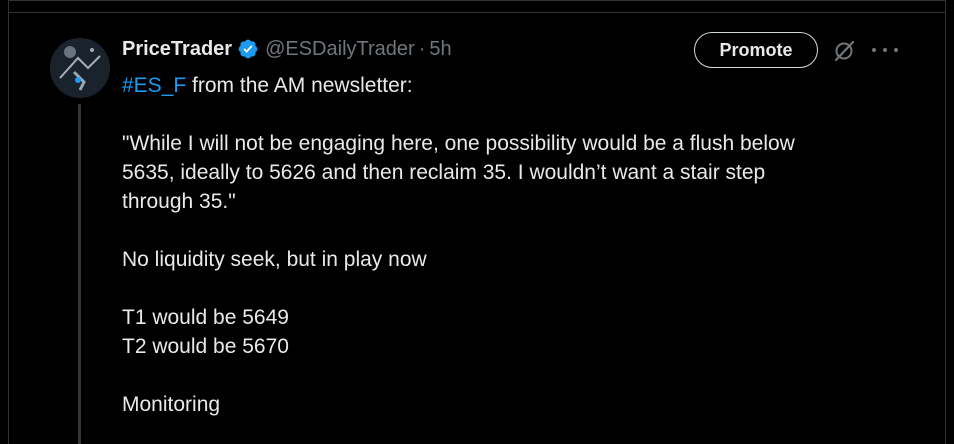  I want to click on target-line-2: T2 would be 5670, so click(205, 346).